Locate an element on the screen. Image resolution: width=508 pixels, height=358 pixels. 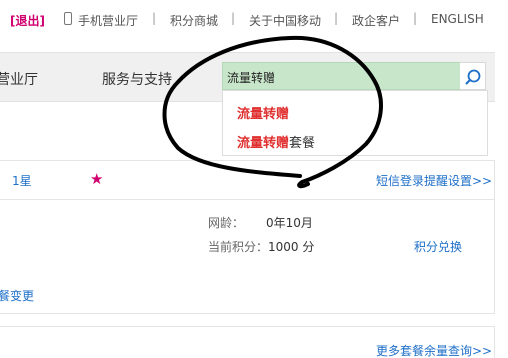
more-package-query-link: 更多套餐余量查询>> is located at coordinates (434, 350).